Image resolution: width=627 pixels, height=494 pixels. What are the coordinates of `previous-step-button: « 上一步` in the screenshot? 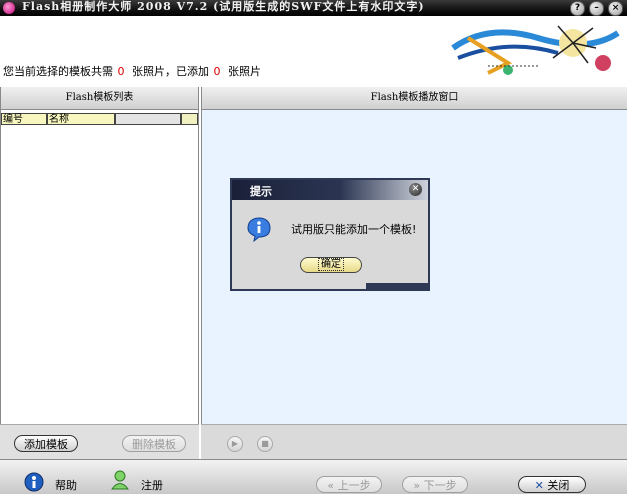 It's located at (349, 484).